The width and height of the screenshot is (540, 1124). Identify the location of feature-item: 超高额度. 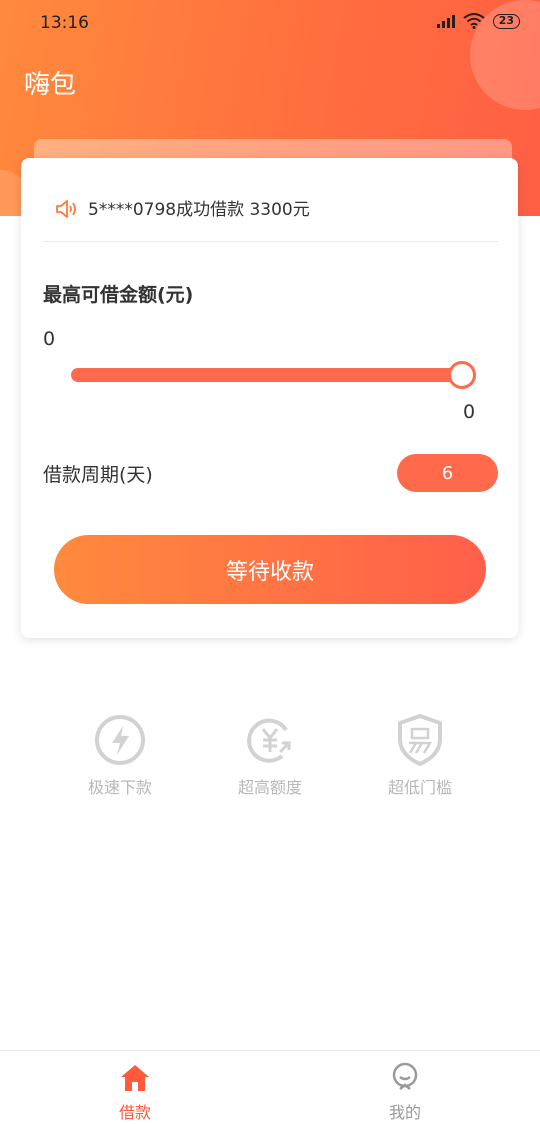
(270, 755).